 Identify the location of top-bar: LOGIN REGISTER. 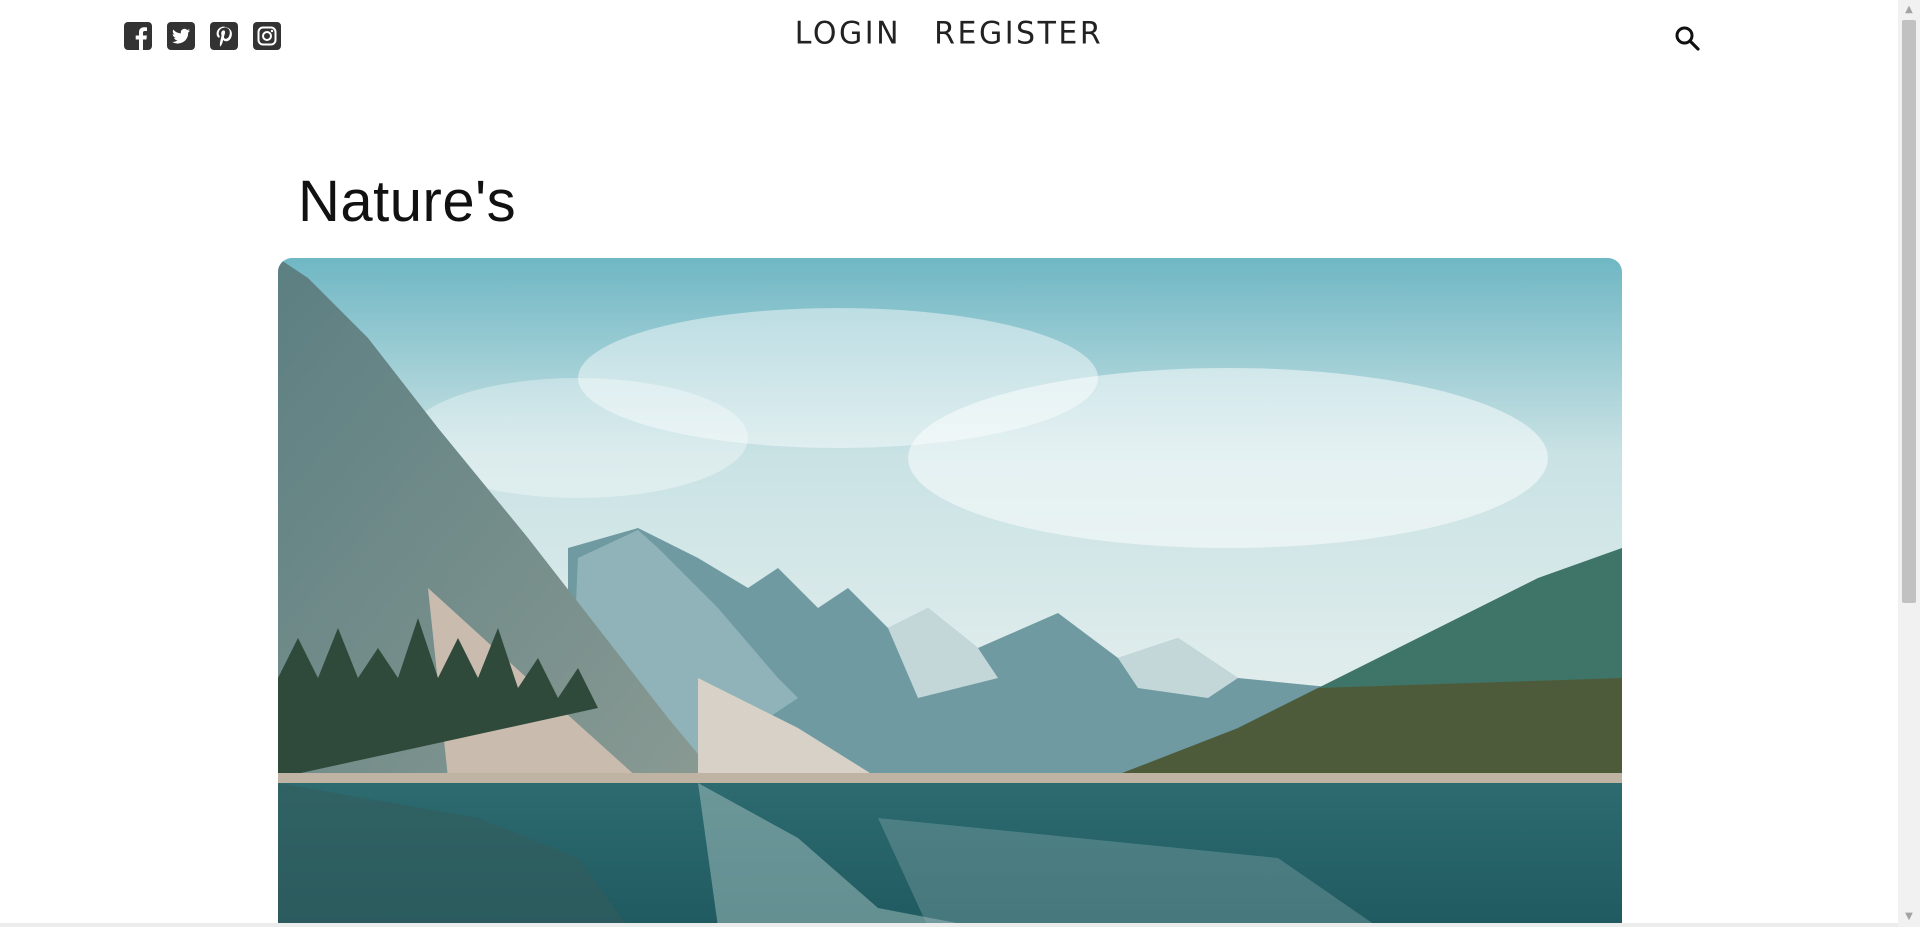
(949, 37).